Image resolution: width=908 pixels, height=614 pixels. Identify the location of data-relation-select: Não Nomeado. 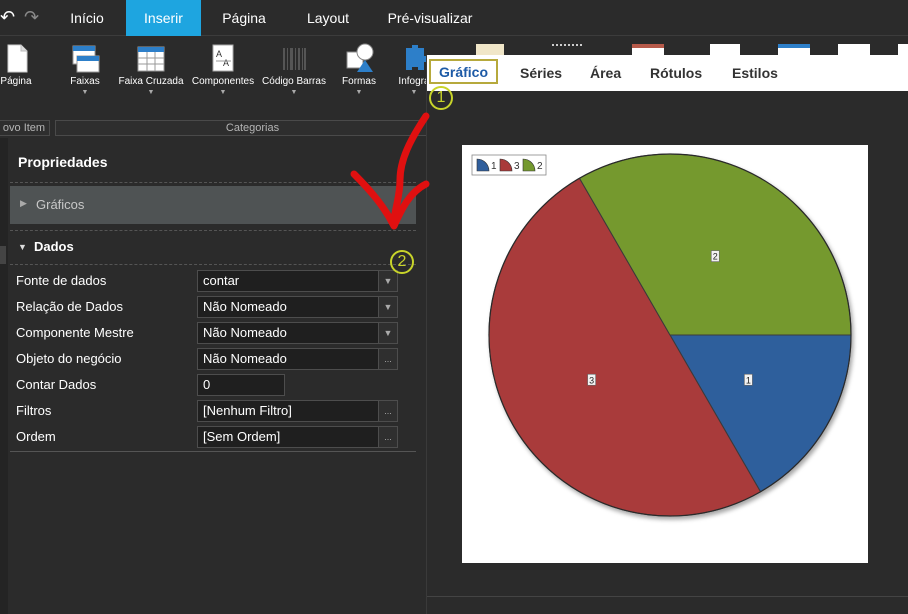
(288, 307).